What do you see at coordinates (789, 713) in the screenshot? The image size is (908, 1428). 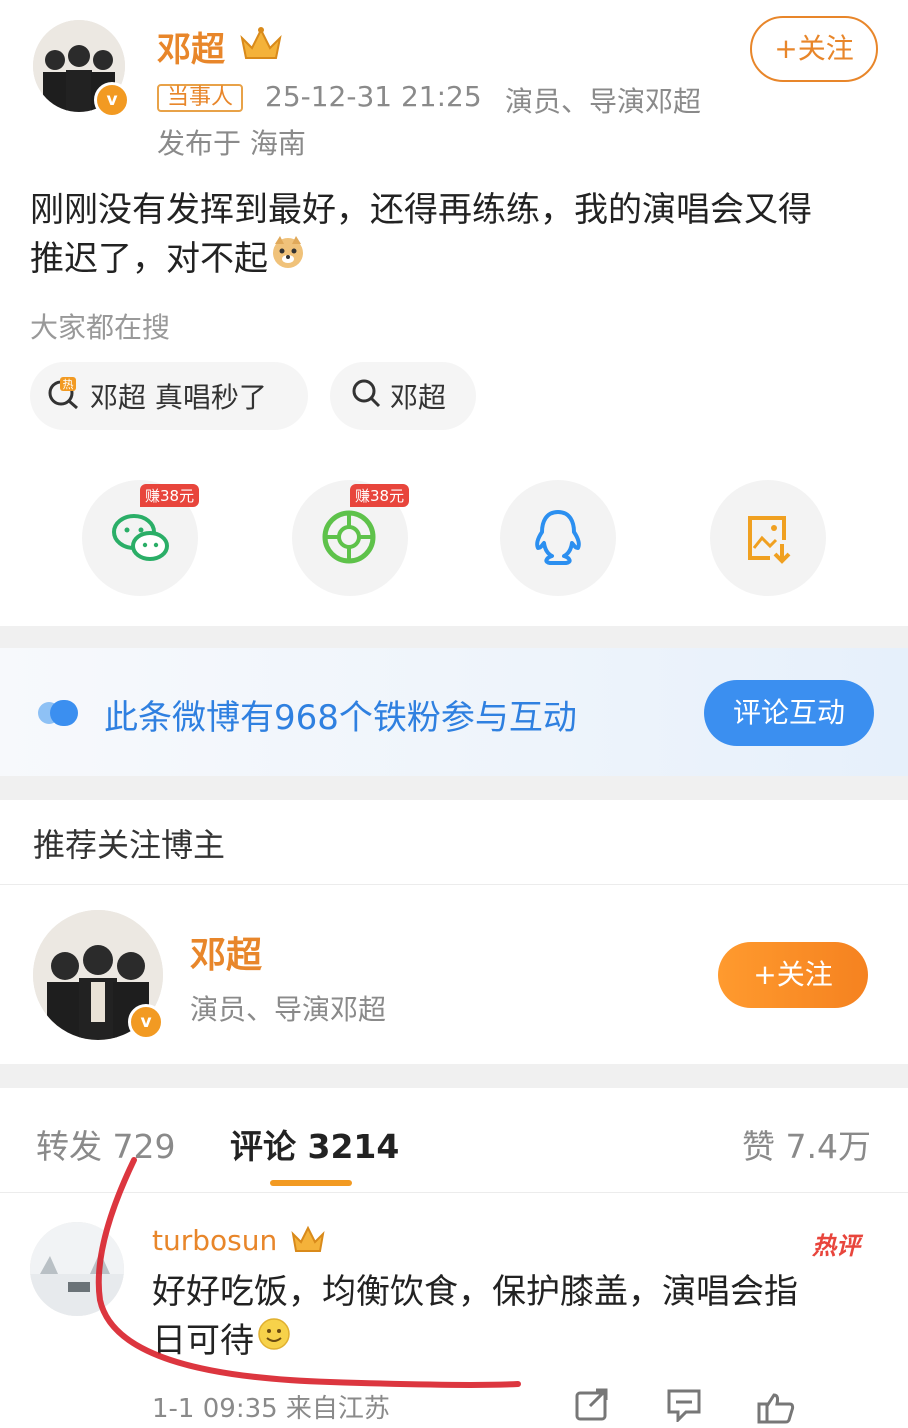 I see `comment-interact-button: 评论互动` at bounding box center [789, 713].